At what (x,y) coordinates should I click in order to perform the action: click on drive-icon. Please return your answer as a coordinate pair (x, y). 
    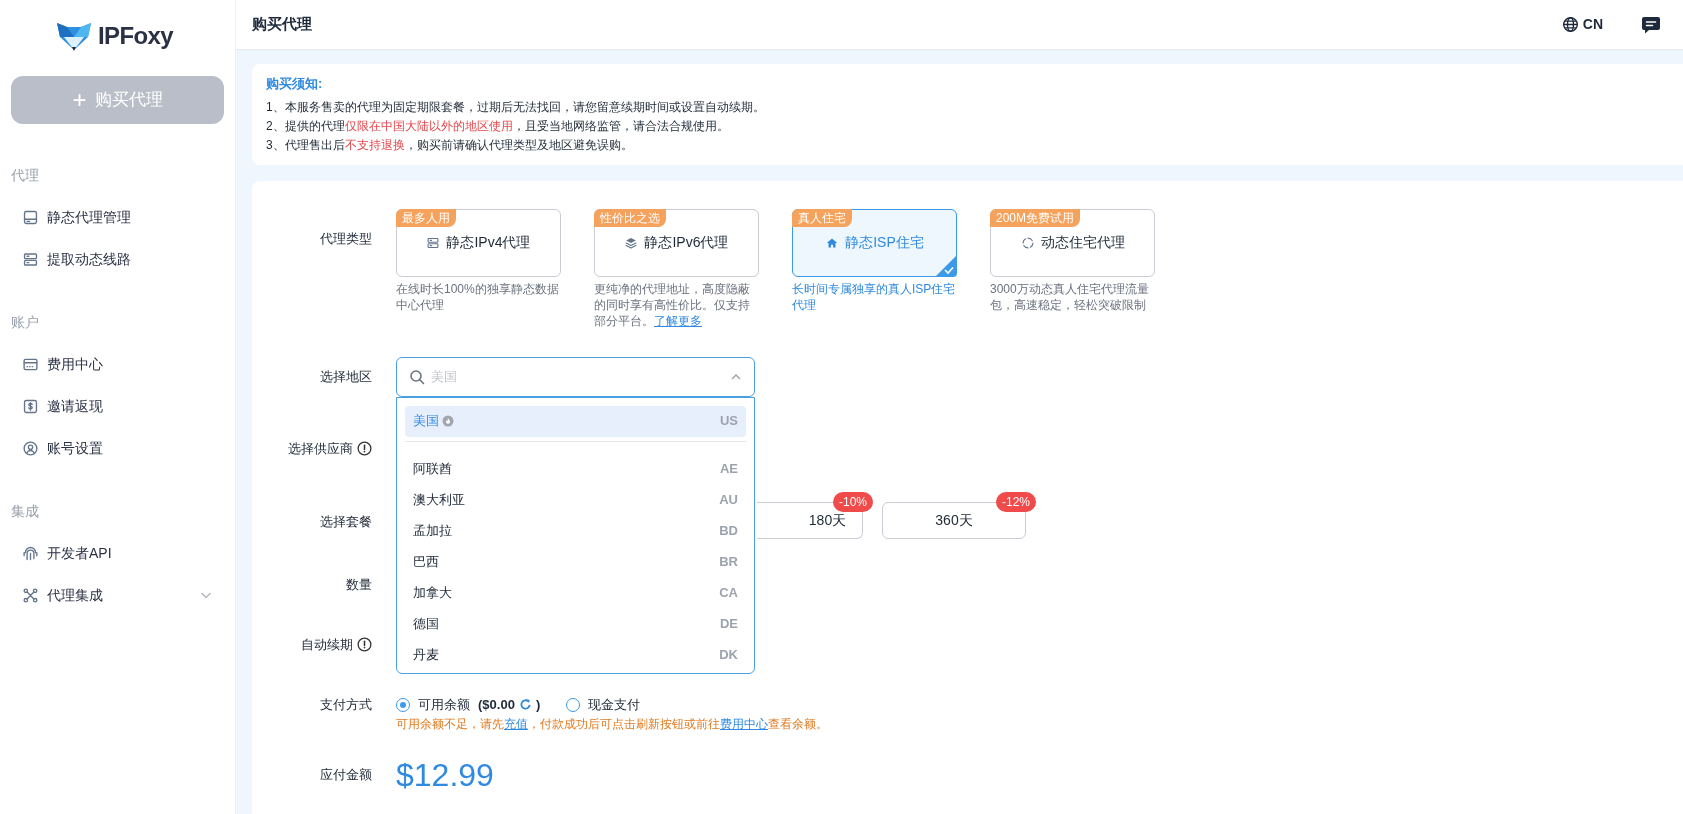
    Looking at the image, I should click on (30, 217).